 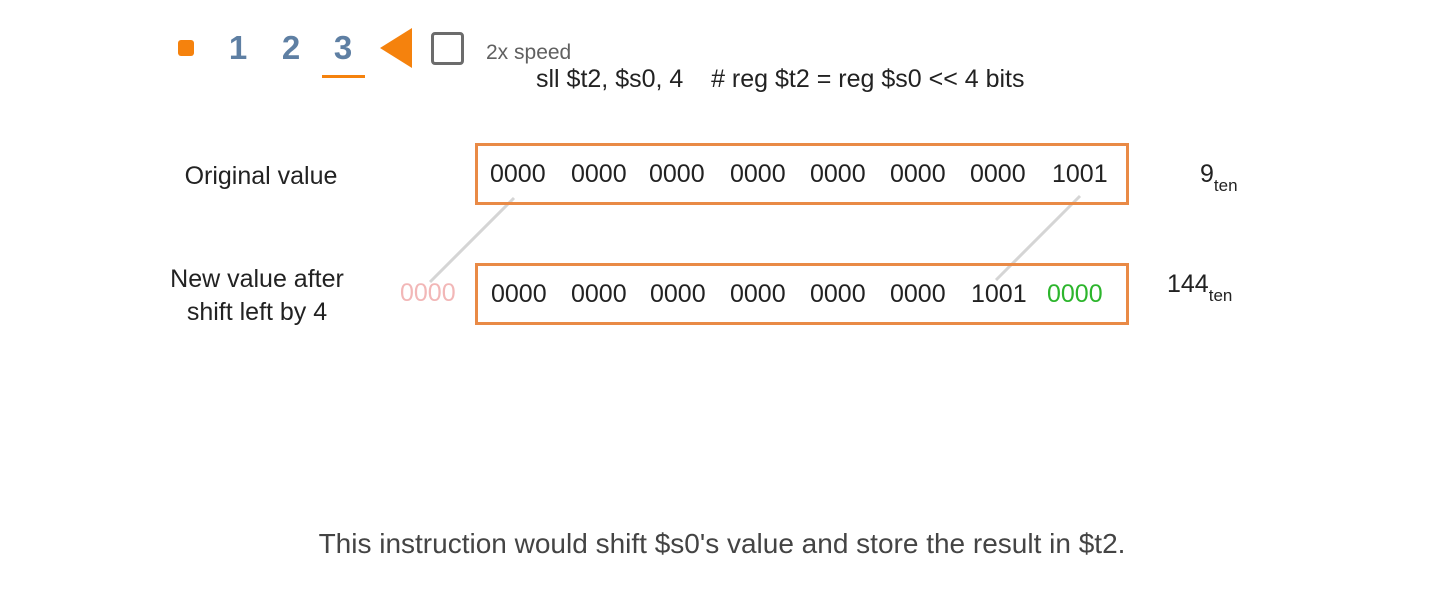 What do you see at coordinates (447, 48) in the screenshot?
I see `speed-checkbox` at bounding box center [447, 48].